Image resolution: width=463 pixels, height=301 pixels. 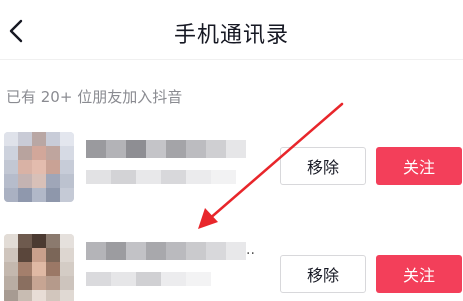 What do you see at coordinates (94, 97) in the screenshot?
I see `friends-joined-note: 已有 20+ 位朋友加入抖音` at bounding box center [94, 97].